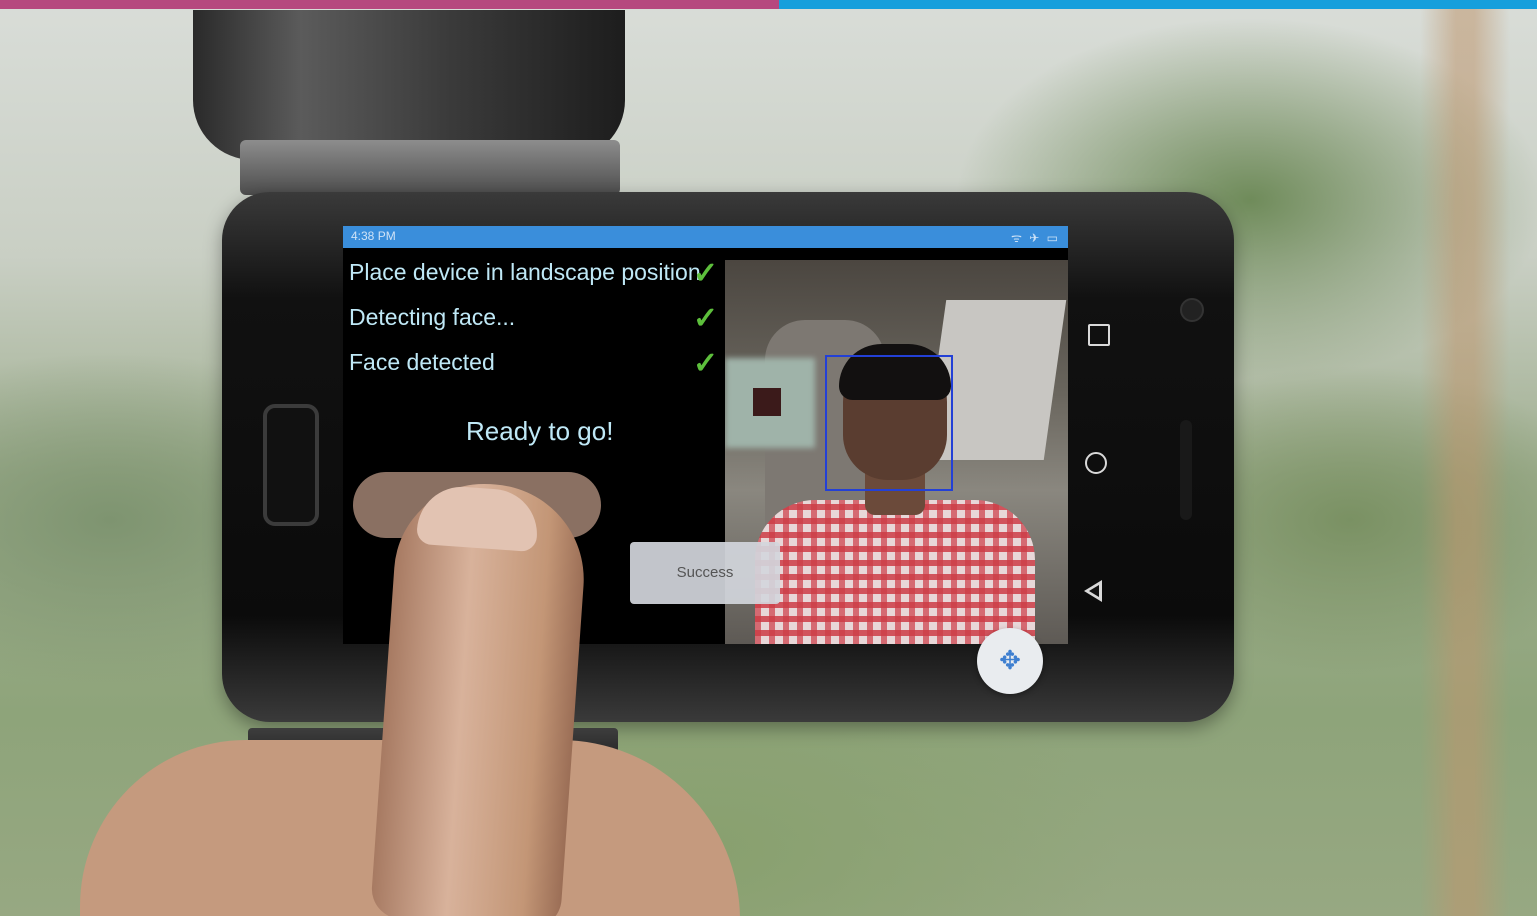 Image resolution: width=1537 pixels, height=916 pixels. Describe the element at coordinates (1094, 591) in the screenshot. I see `triangle-back-icon-inner` at that location.